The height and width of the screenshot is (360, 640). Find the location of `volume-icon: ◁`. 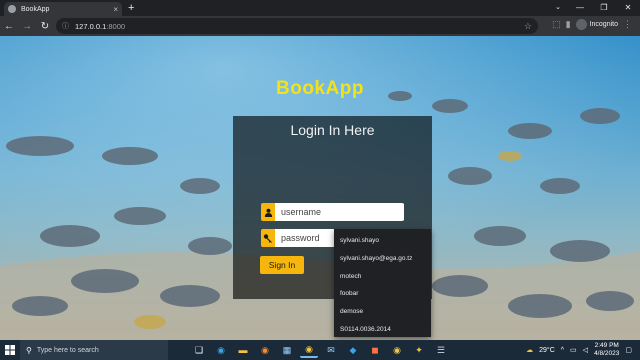

volume-icon: ◁ is located at coordinates (585, 350).